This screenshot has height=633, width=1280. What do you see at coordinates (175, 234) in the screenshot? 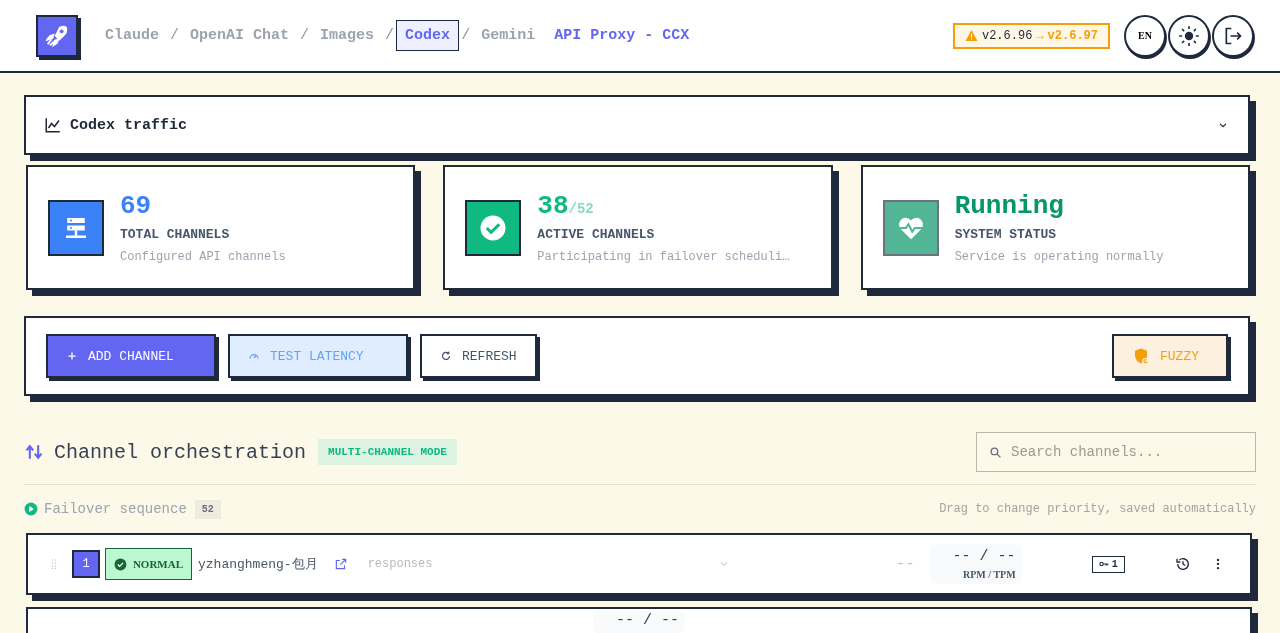
I see `stat-label: TOTAL CHANNELS` at bounding box center [175, 234].